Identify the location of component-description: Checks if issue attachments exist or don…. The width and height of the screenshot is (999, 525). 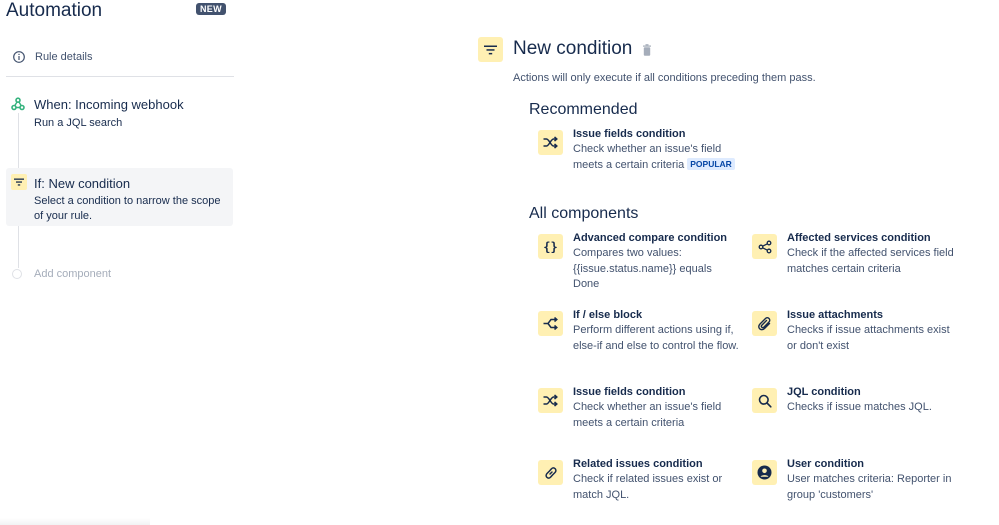
(868, 338).